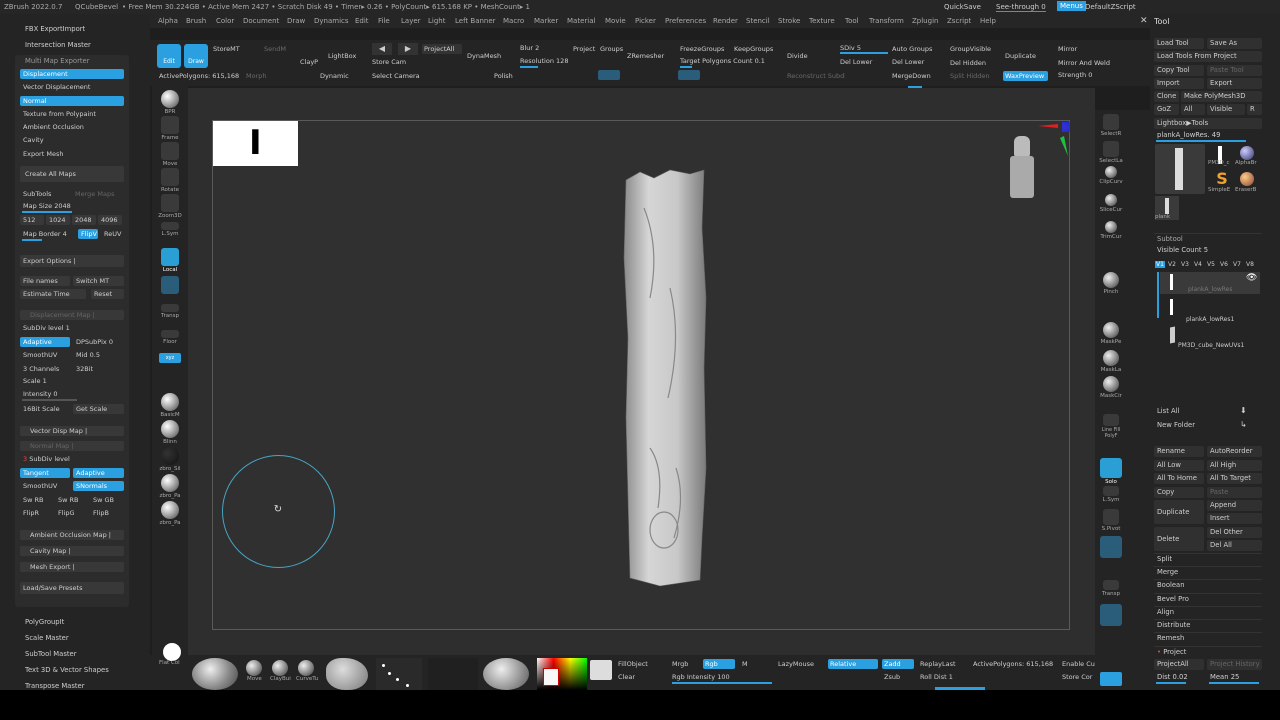 The image size is (1280, 720). I want to click on distribute-section: Distribute, so click(1208, 624).